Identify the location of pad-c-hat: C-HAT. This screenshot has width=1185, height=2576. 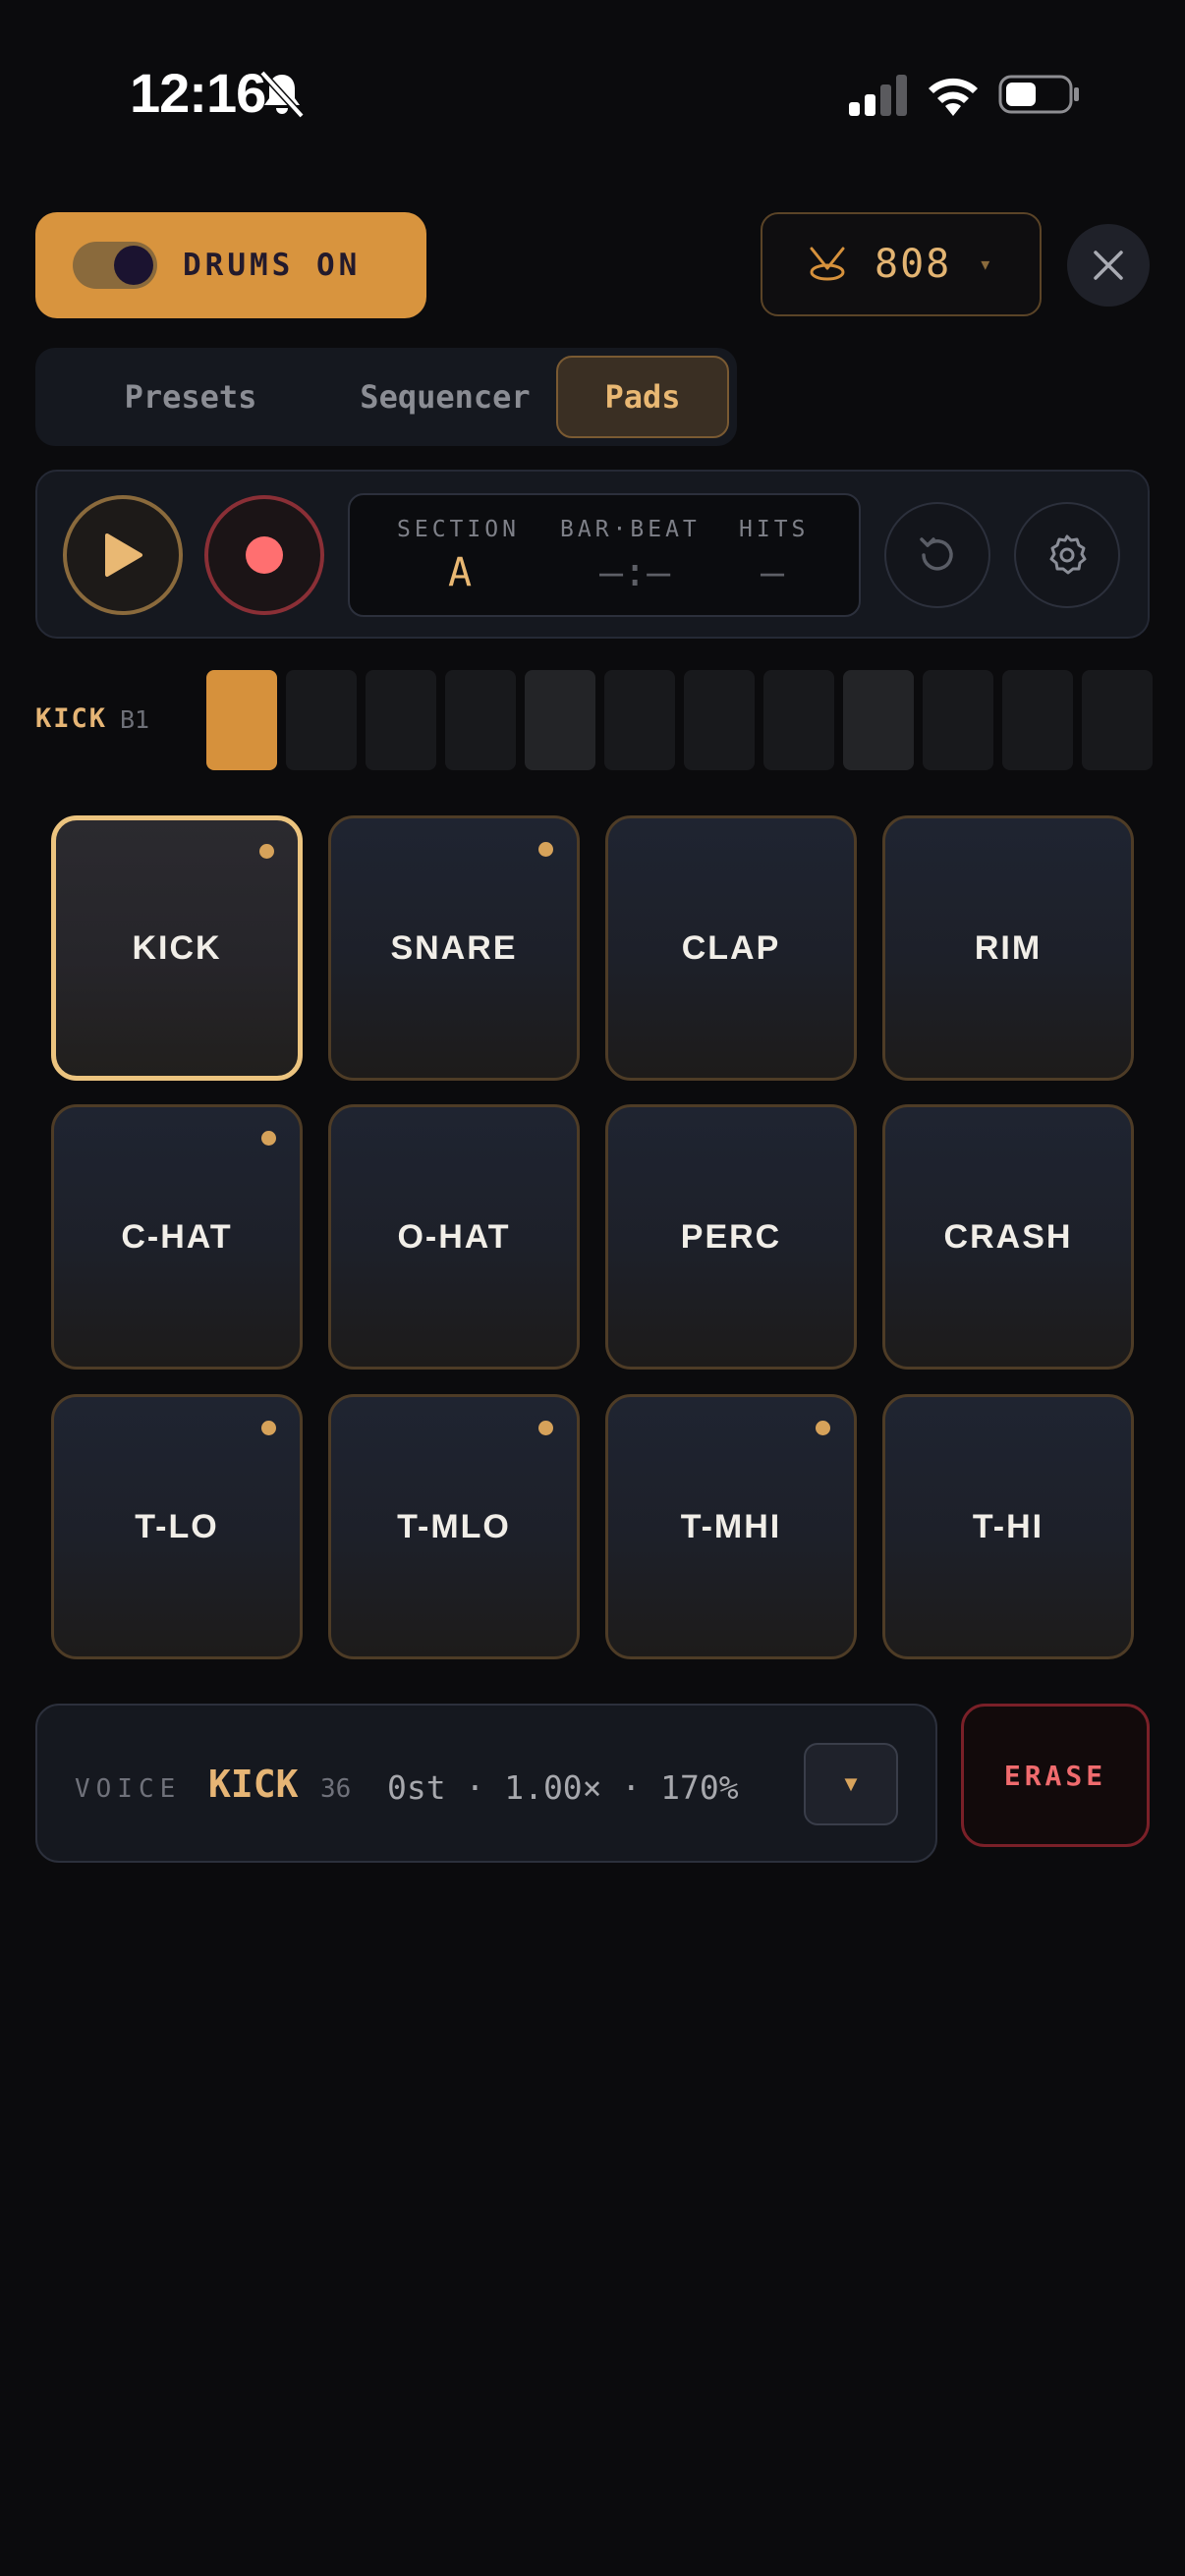
(177, 1237).